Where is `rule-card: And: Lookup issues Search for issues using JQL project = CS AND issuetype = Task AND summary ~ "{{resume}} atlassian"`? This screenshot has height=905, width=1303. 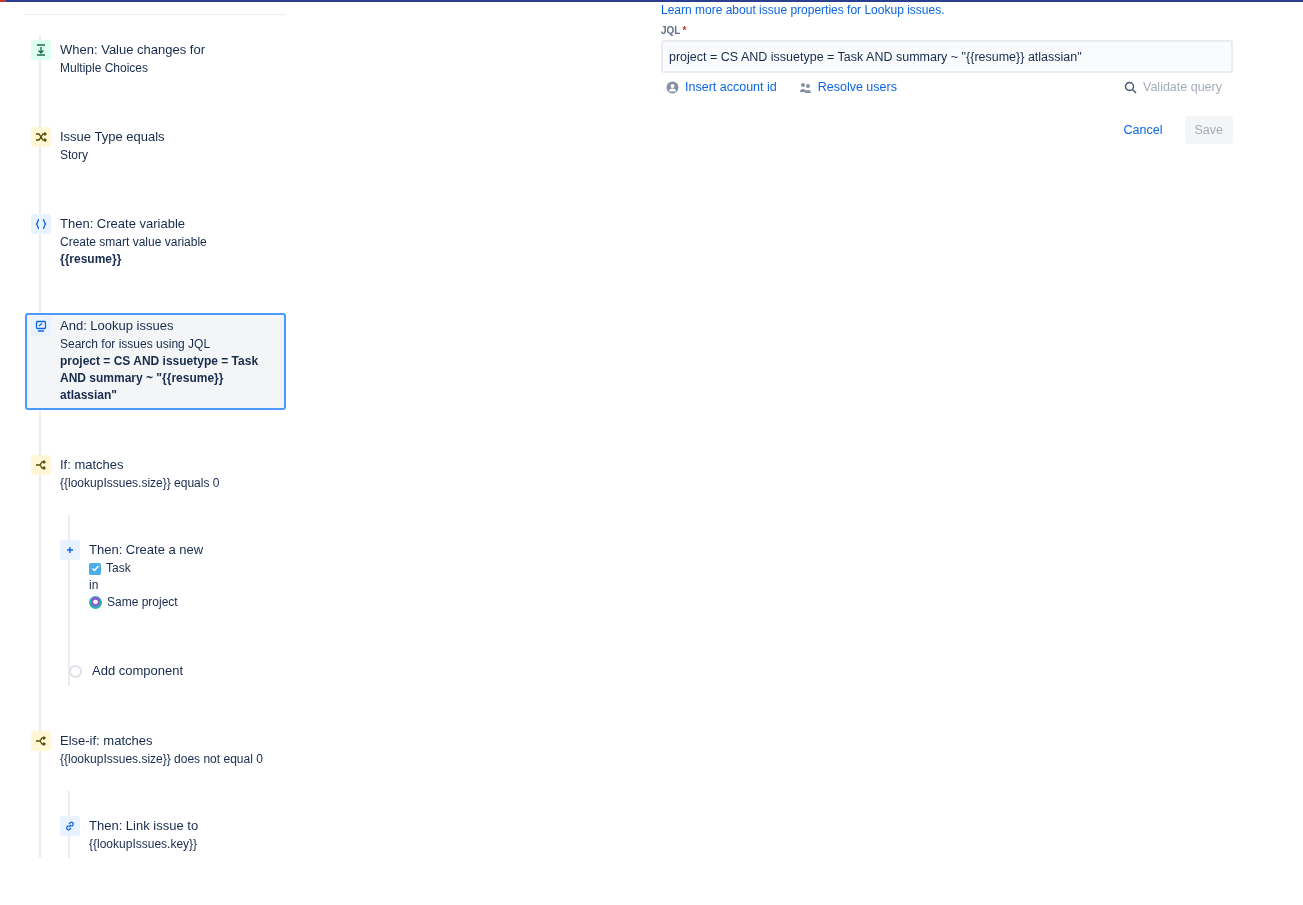 rule-card: And: Lookup issues Search for issues using JQL project = CS AND issuetype = Task AND summary ~ "{{resume}} atlassian" is located at coordinates (155, 361).